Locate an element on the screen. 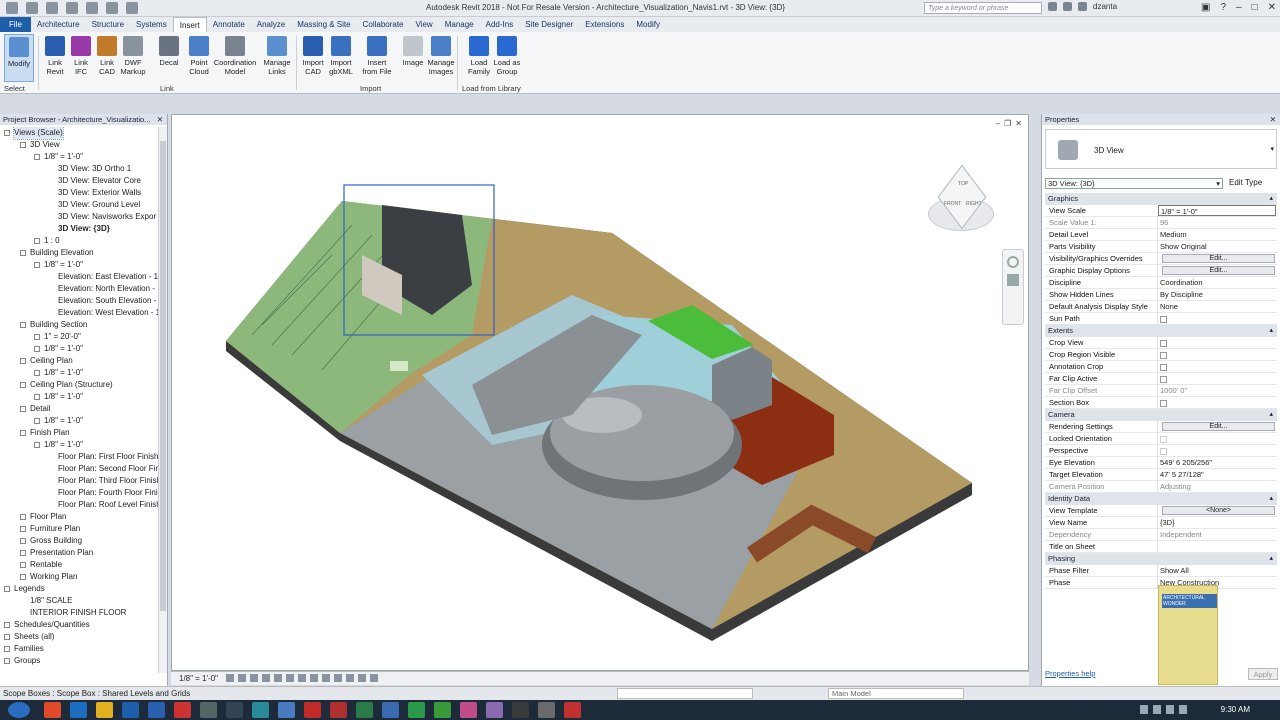  tab-insert: Insert is located at coordinates (189, 24).